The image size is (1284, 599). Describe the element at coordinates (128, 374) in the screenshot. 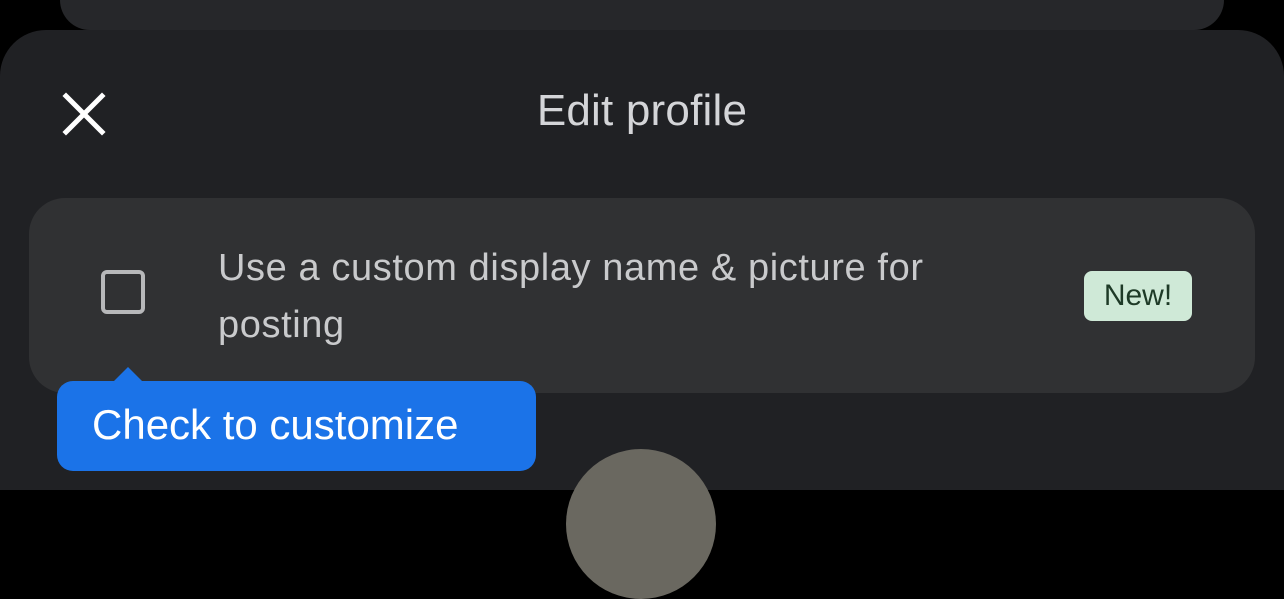

I see `tooltip-arrow` at that location.